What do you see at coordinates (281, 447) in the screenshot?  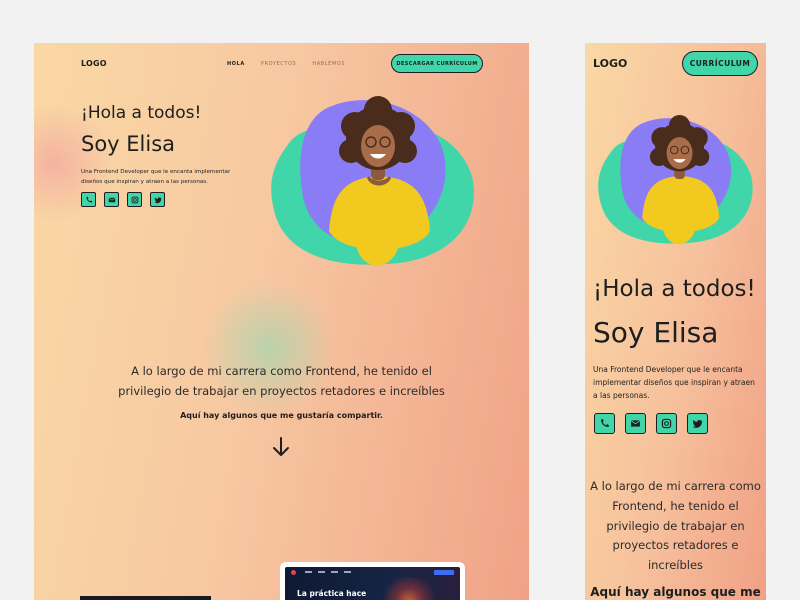 I see `arrow-down-icon` at bounding box center [281, 447].